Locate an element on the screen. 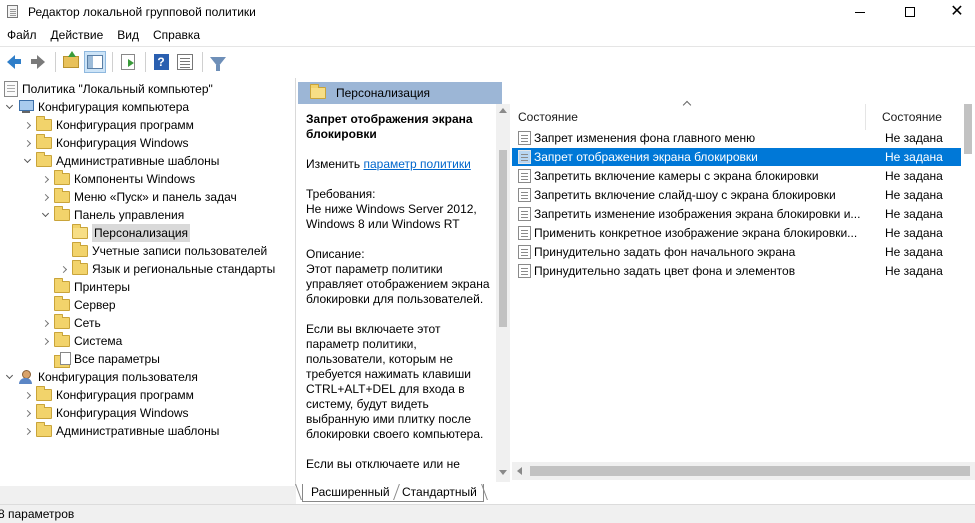 Image resolution: width=975 pixels, height=523 pixels. menu-action: Действие is located at coordinates (77, 35).